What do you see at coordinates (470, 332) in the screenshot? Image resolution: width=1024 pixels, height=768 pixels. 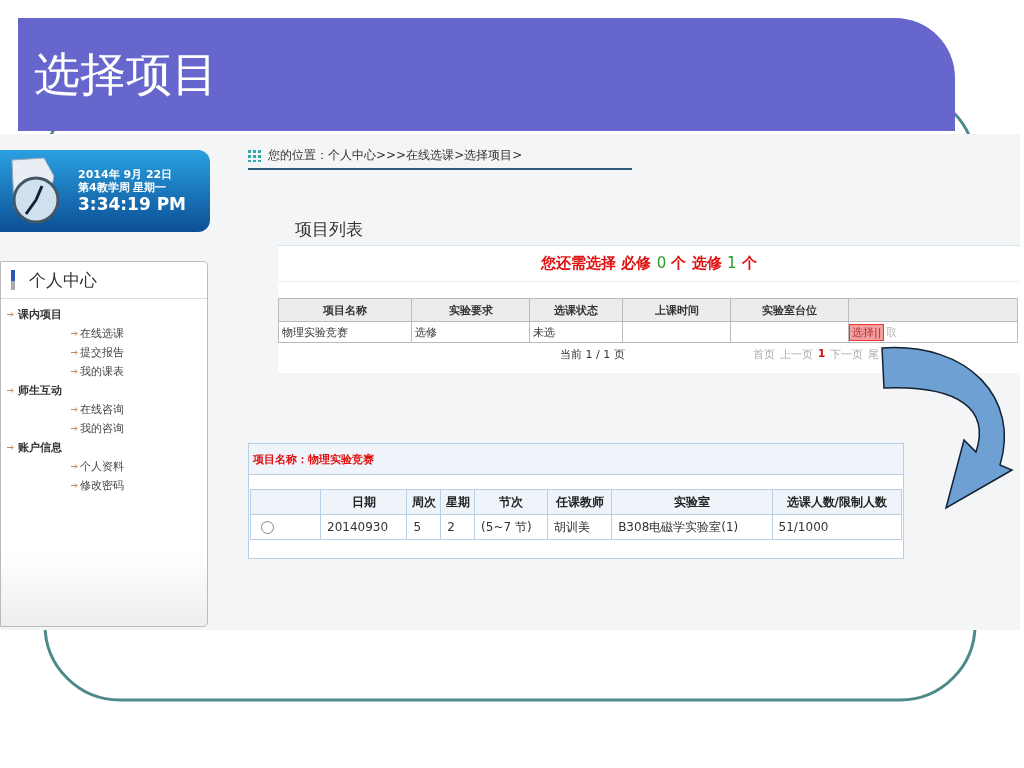 I see `table-cell: 选修` at bounding box center [470, 332].